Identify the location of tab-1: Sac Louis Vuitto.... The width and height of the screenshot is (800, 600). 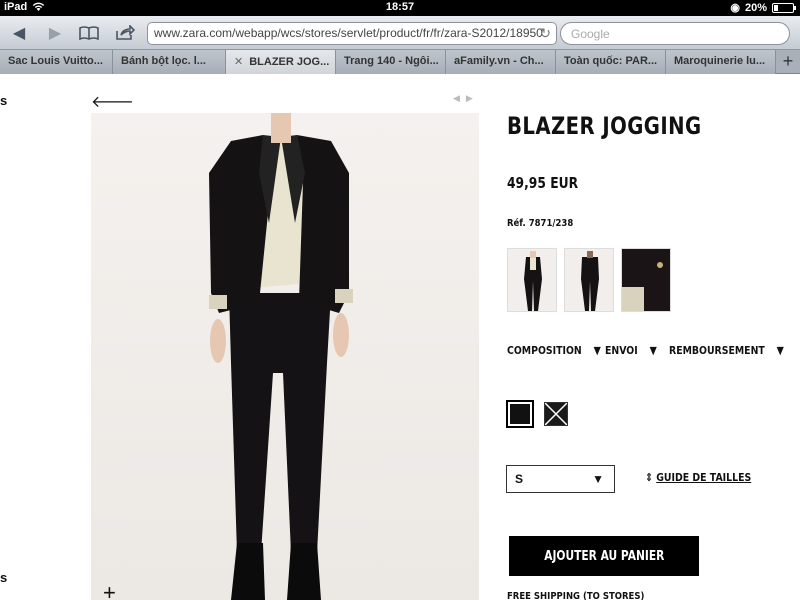
(56, 62).